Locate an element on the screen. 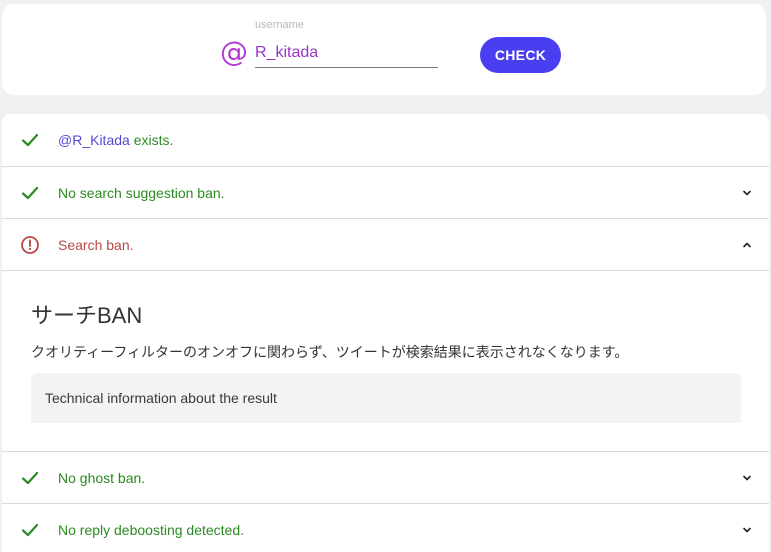 This screenshot has width=771, height=552. result-row-search-suggestion: No search suggestion ban. is located at coordinates (385, 192).